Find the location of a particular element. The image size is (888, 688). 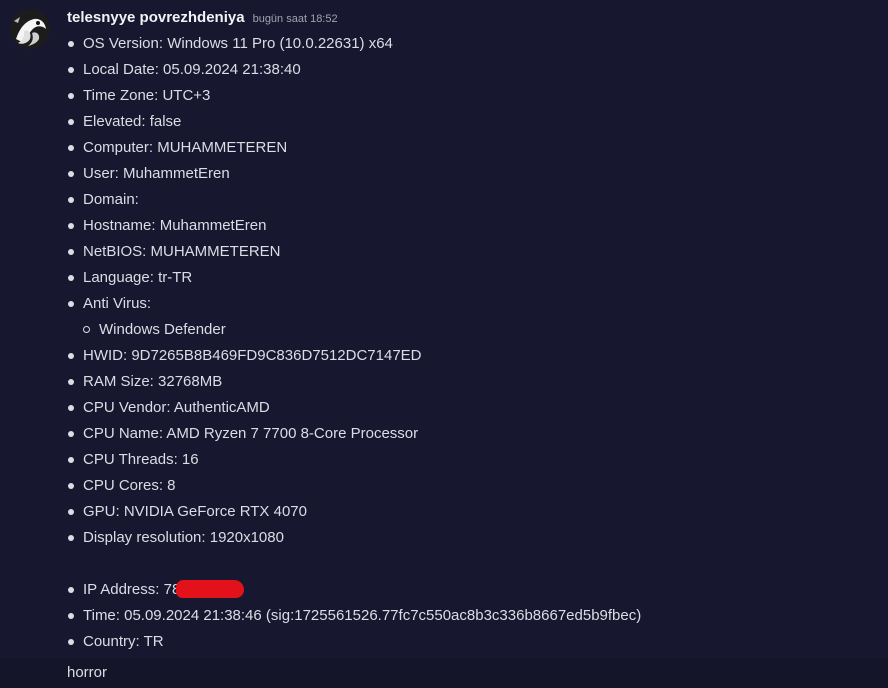

list-item-user: User: MuhammetEren is located at coordinates (467, 174).